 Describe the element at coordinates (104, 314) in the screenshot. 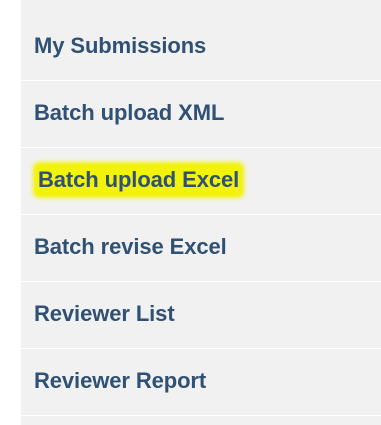

I see `reviewer-list-link: Reviewer List` at that location.